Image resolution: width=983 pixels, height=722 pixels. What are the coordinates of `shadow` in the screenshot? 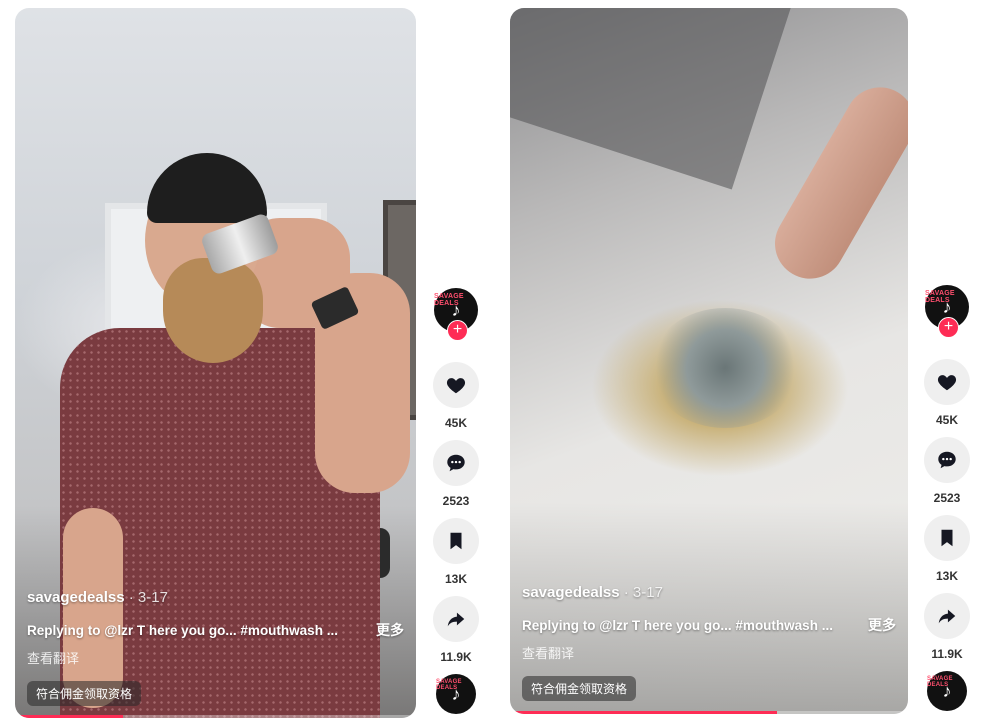 It's located at (652, 99).